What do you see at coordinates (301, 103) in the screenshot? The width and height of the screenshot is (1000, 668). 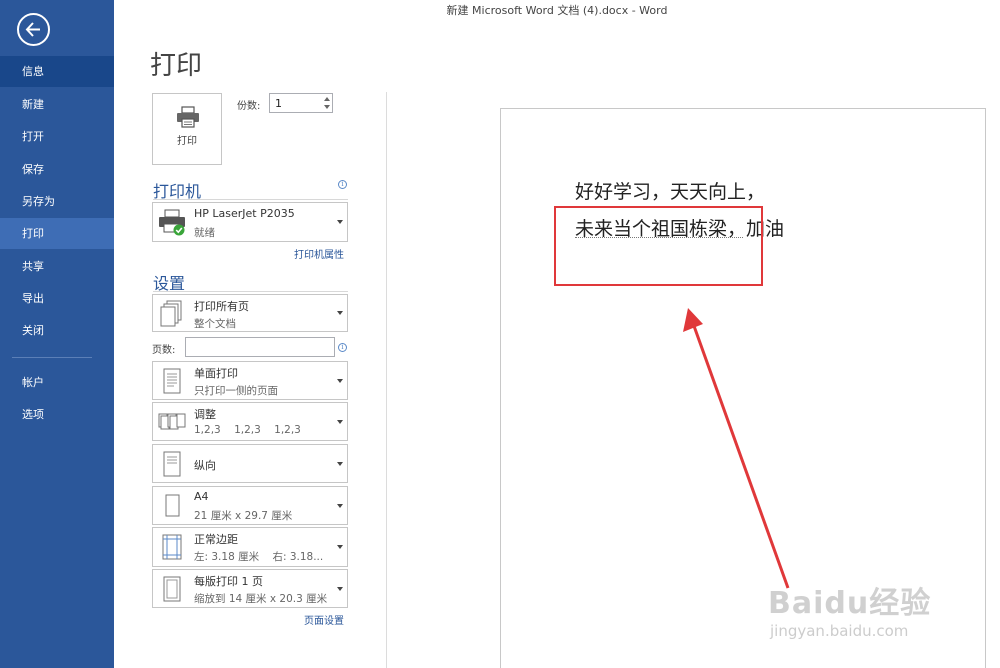 I see `copies-spinbox: 1` at bounding box center [301, 103].